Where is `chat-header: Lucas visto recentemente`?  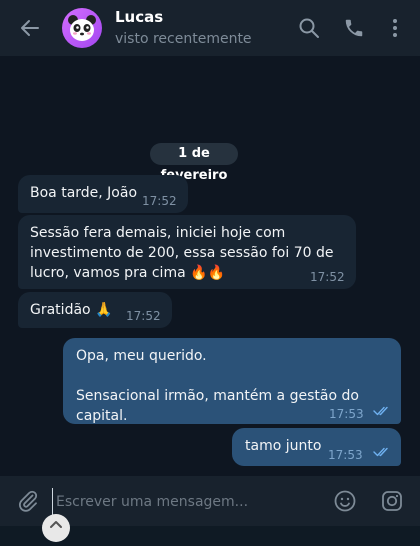 chat-header: Lucas visto recentemente is located at coordinates (210, 28).